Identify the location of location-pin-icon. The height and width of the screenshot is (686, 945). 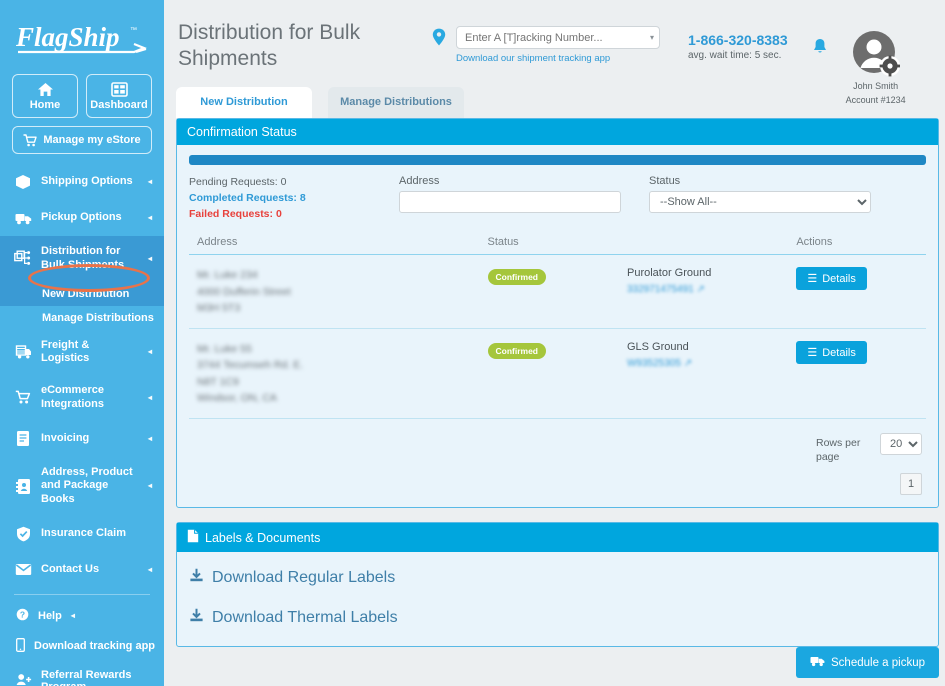
(439, 39).